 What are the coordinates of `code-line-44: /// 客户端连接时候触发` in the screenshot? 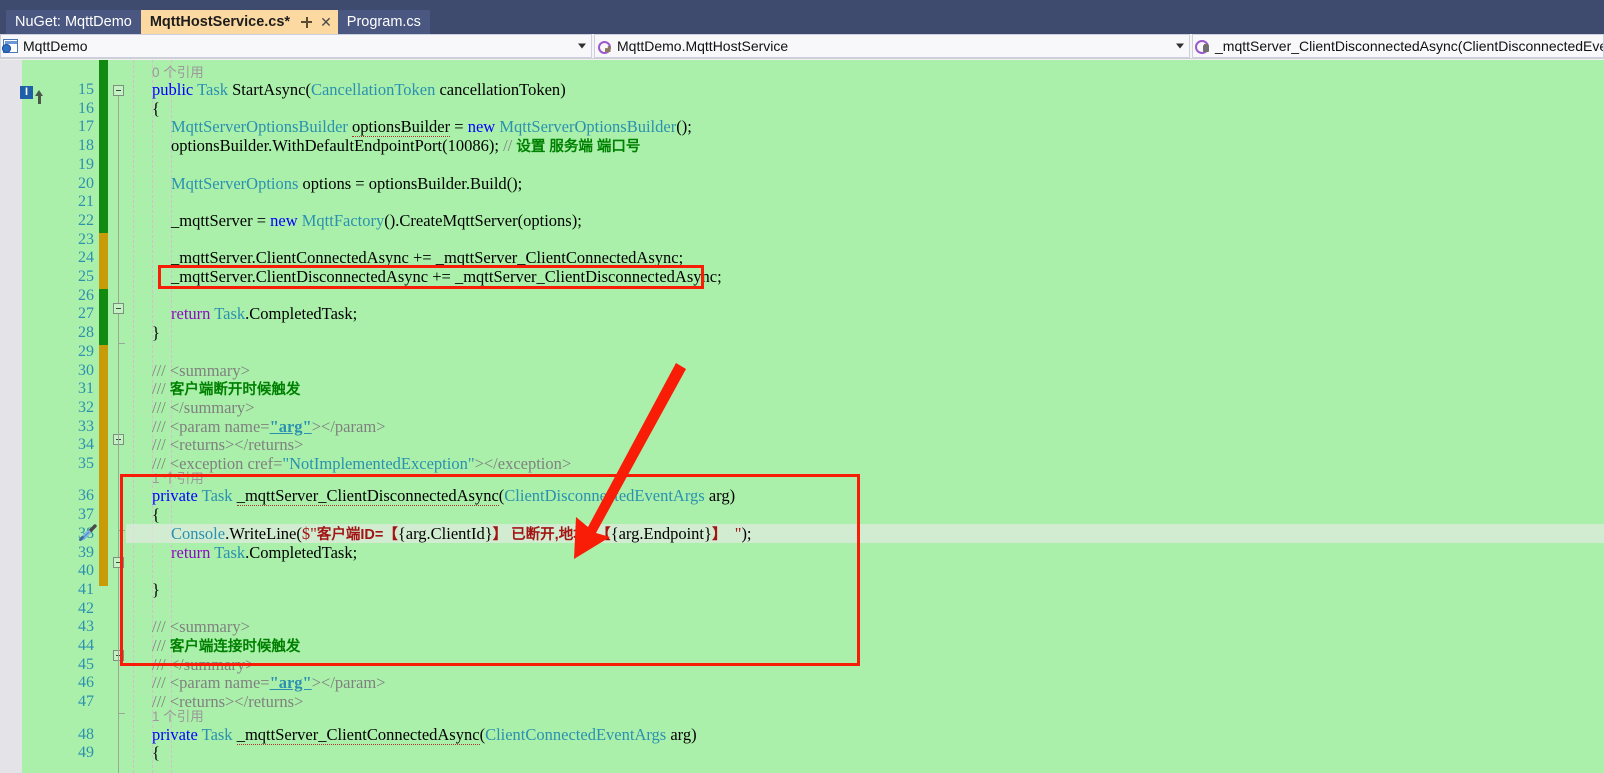 It's located at (226, 646).